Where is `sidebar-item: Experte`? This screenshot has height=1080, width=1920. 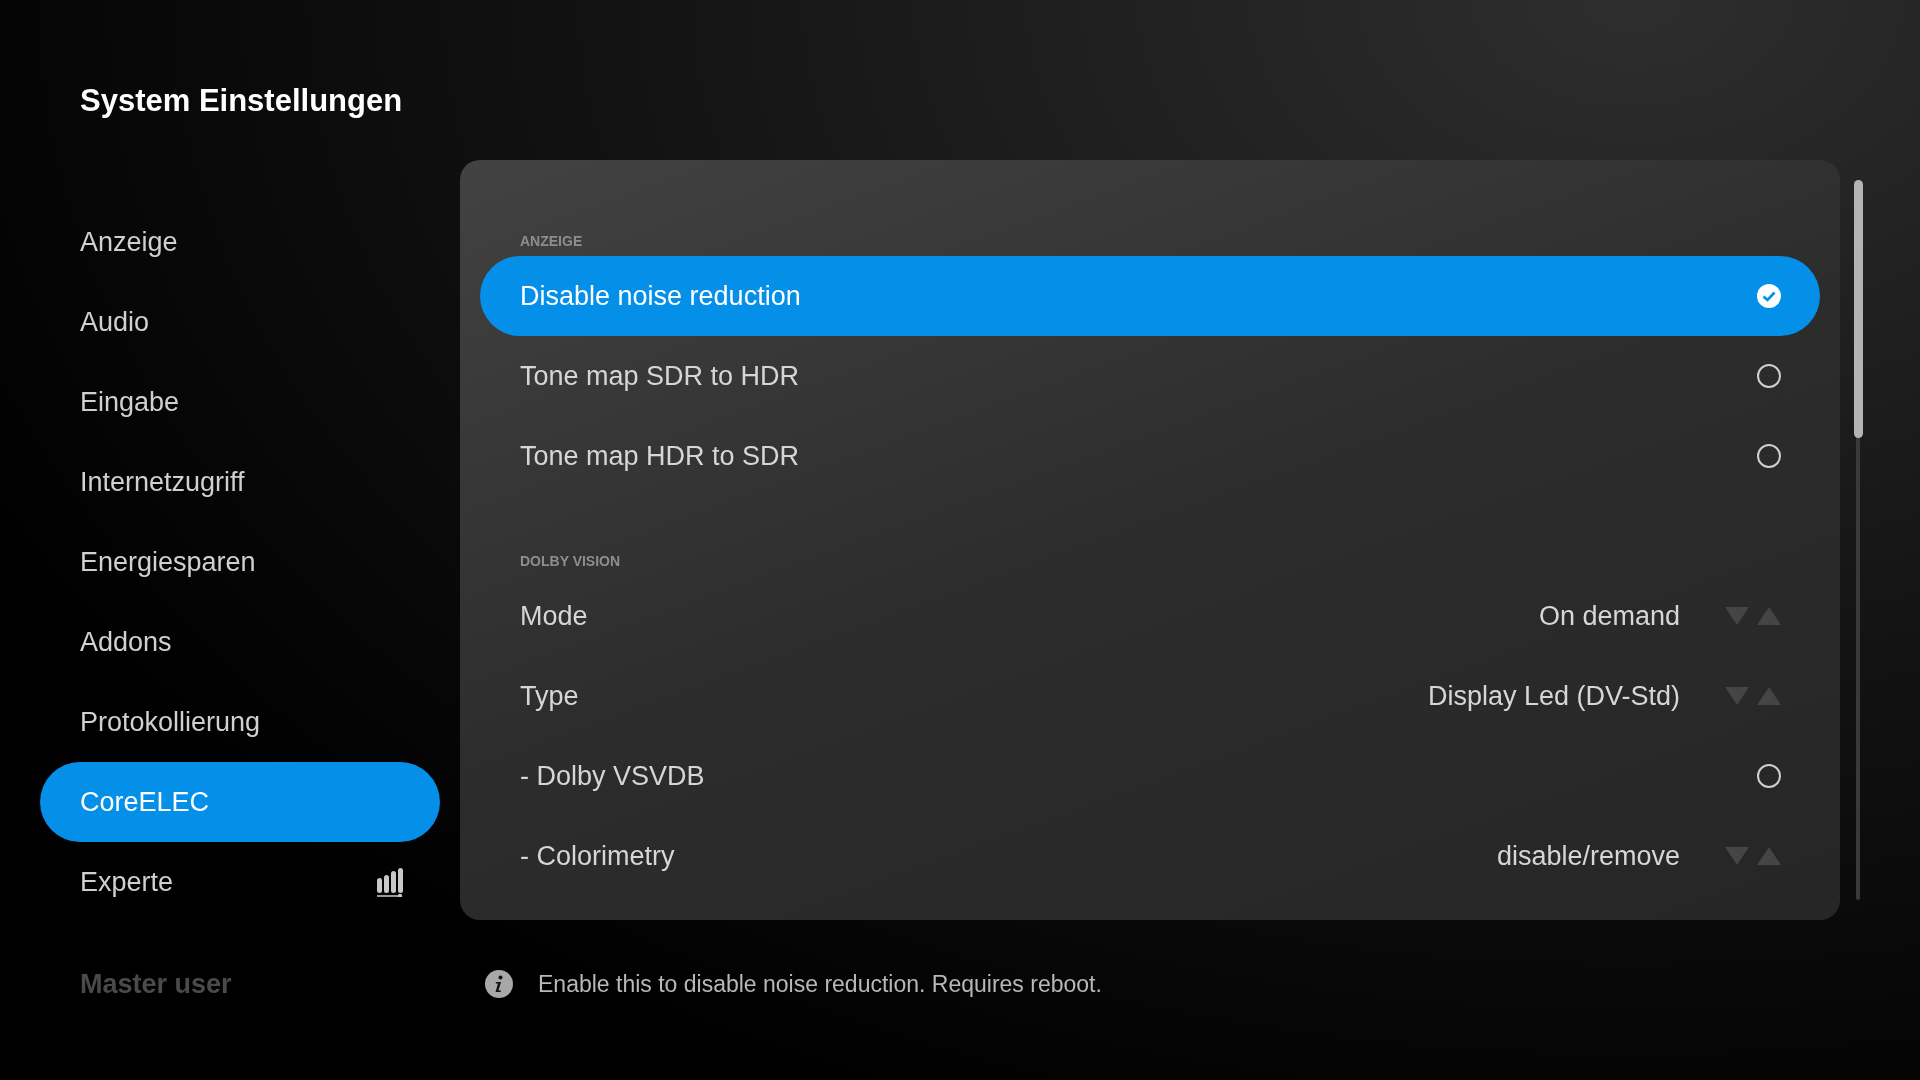
sidebar-item: Experte is located at coordinates (240, 882).